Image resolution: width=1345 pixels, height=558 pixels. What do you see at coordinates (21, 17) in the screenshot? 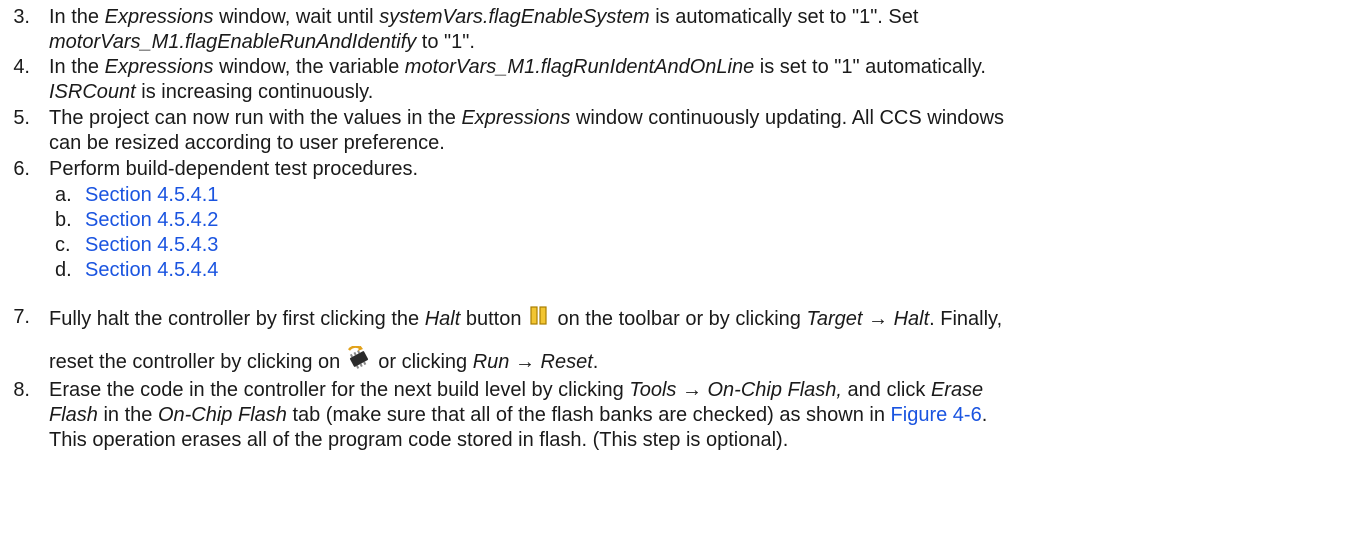
I see `step-number: 3.` at bounding box center [21, 17].